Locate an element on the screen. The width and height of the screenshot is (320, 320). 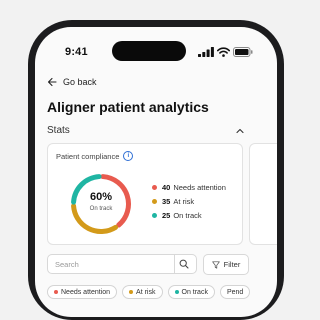
legend-item-needs-attention: 40 Needs attention is located at coordinates (189, 187).